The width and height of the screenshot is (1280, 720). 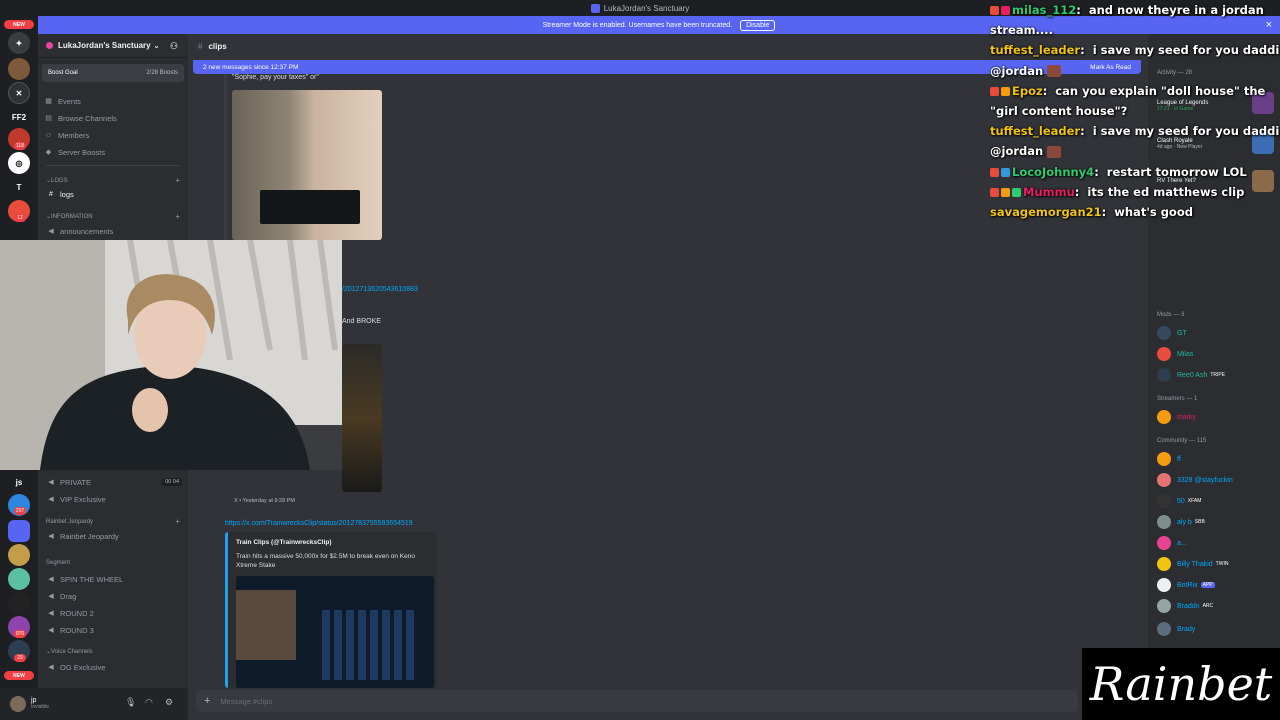 I want to click on embed-video-thumbnail, so click(x=335, y=632).